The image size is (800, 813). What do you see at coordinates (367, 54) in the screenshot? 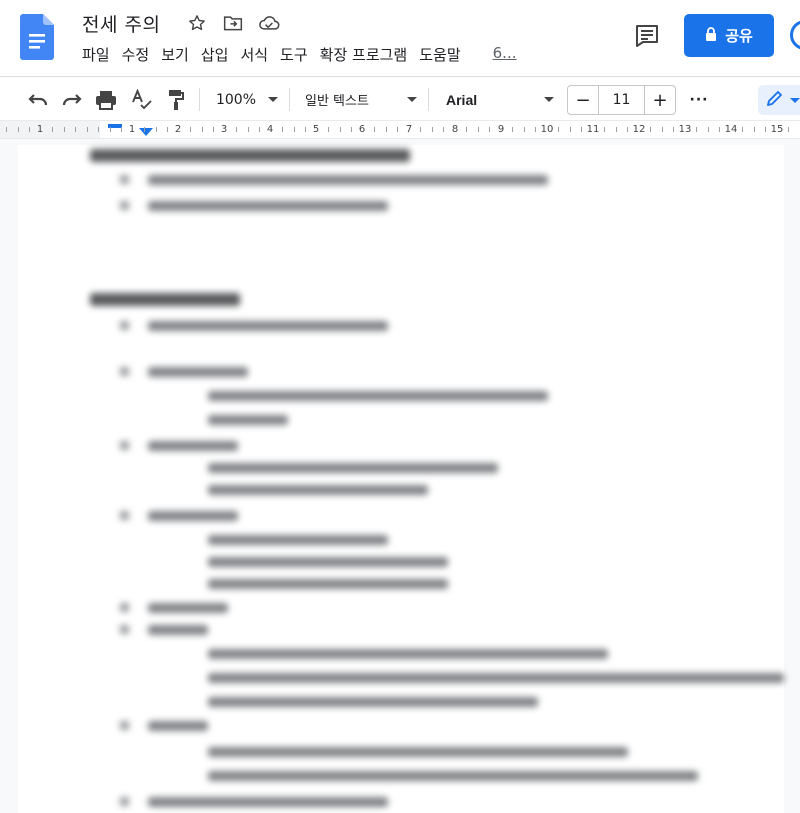
I see `menu-extensions: 확장 프로그램` at bounding box center [367, 54].